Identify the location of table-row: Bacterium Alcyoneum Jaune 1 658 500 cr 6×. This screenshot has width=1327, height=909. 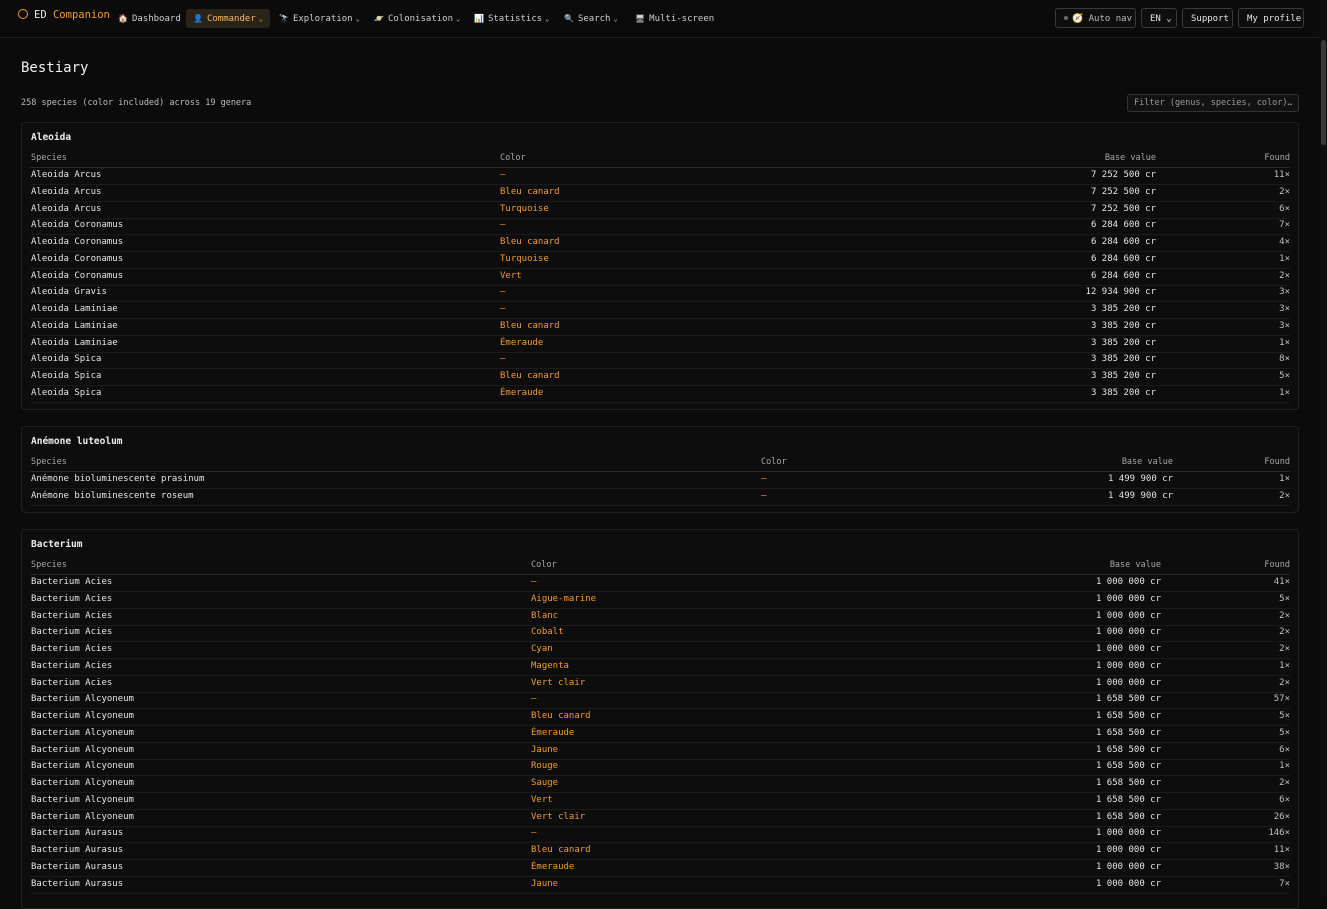
(660, 751).